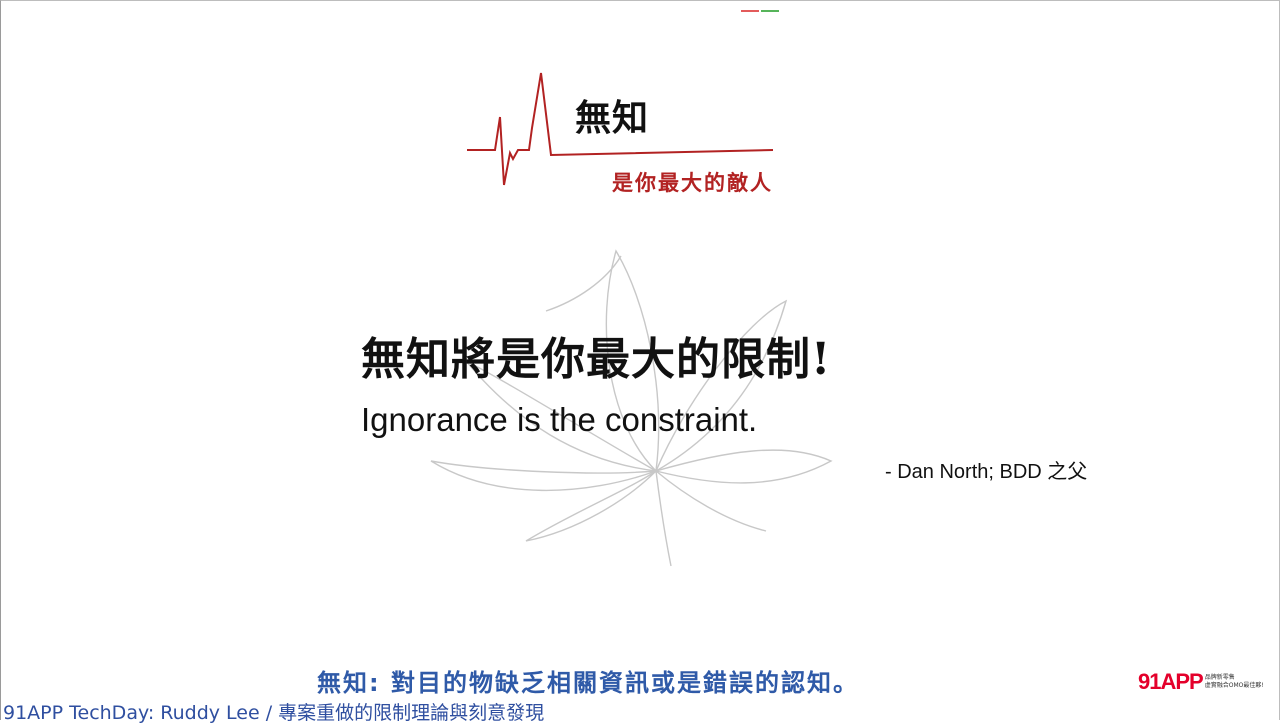 The image size is (1280, 725). I want to click on brand-logo: 91APP 品牌新零售 虛實融合OMO最佳夥!, so click(1201, 682).